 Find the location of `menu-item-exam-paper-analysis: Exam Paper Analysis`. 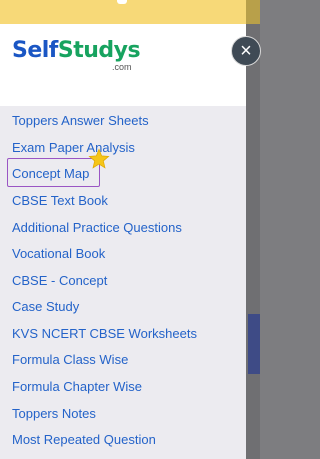

menu-item-exam-paper-analysis: Exam Paper Analysis is located at coordinates (73, 148).